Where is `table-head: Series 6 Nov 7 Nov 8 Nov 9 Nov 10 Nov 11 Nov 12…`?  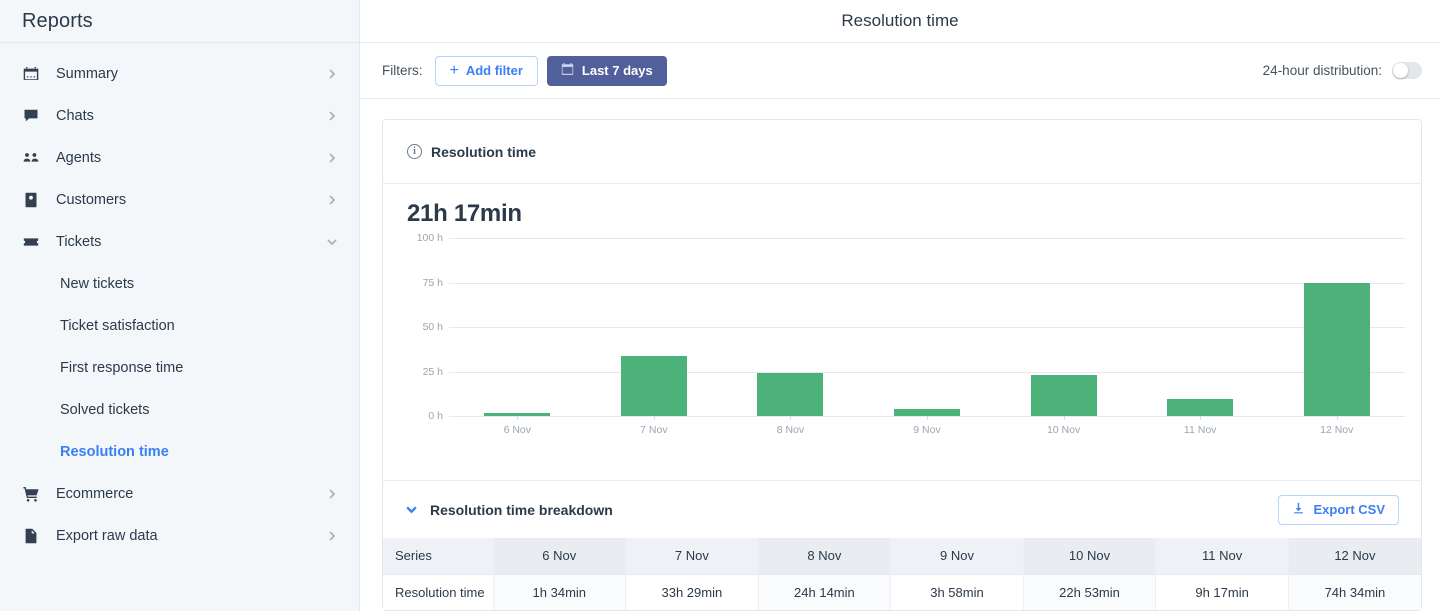
table-head: Series 6 Nov 7 Nov 8 Nov 9 Nov 10 Nov 11 Nov 12… is located at coordinates (902, 556).